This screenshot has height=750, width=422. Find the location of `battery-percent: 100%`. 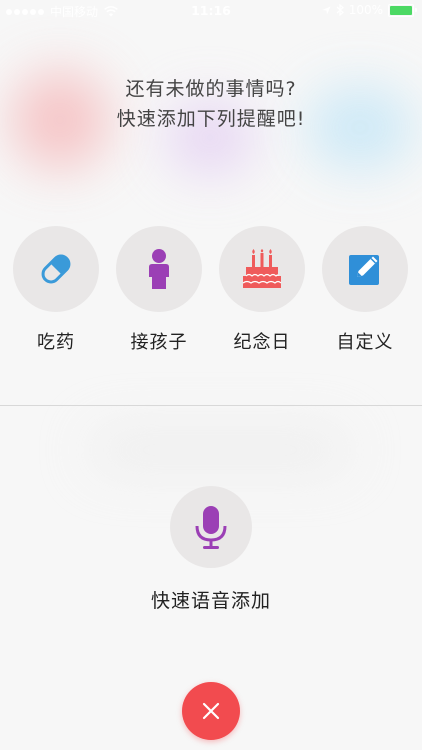

battery-percent: 100% is located at coordinates (365, 10).